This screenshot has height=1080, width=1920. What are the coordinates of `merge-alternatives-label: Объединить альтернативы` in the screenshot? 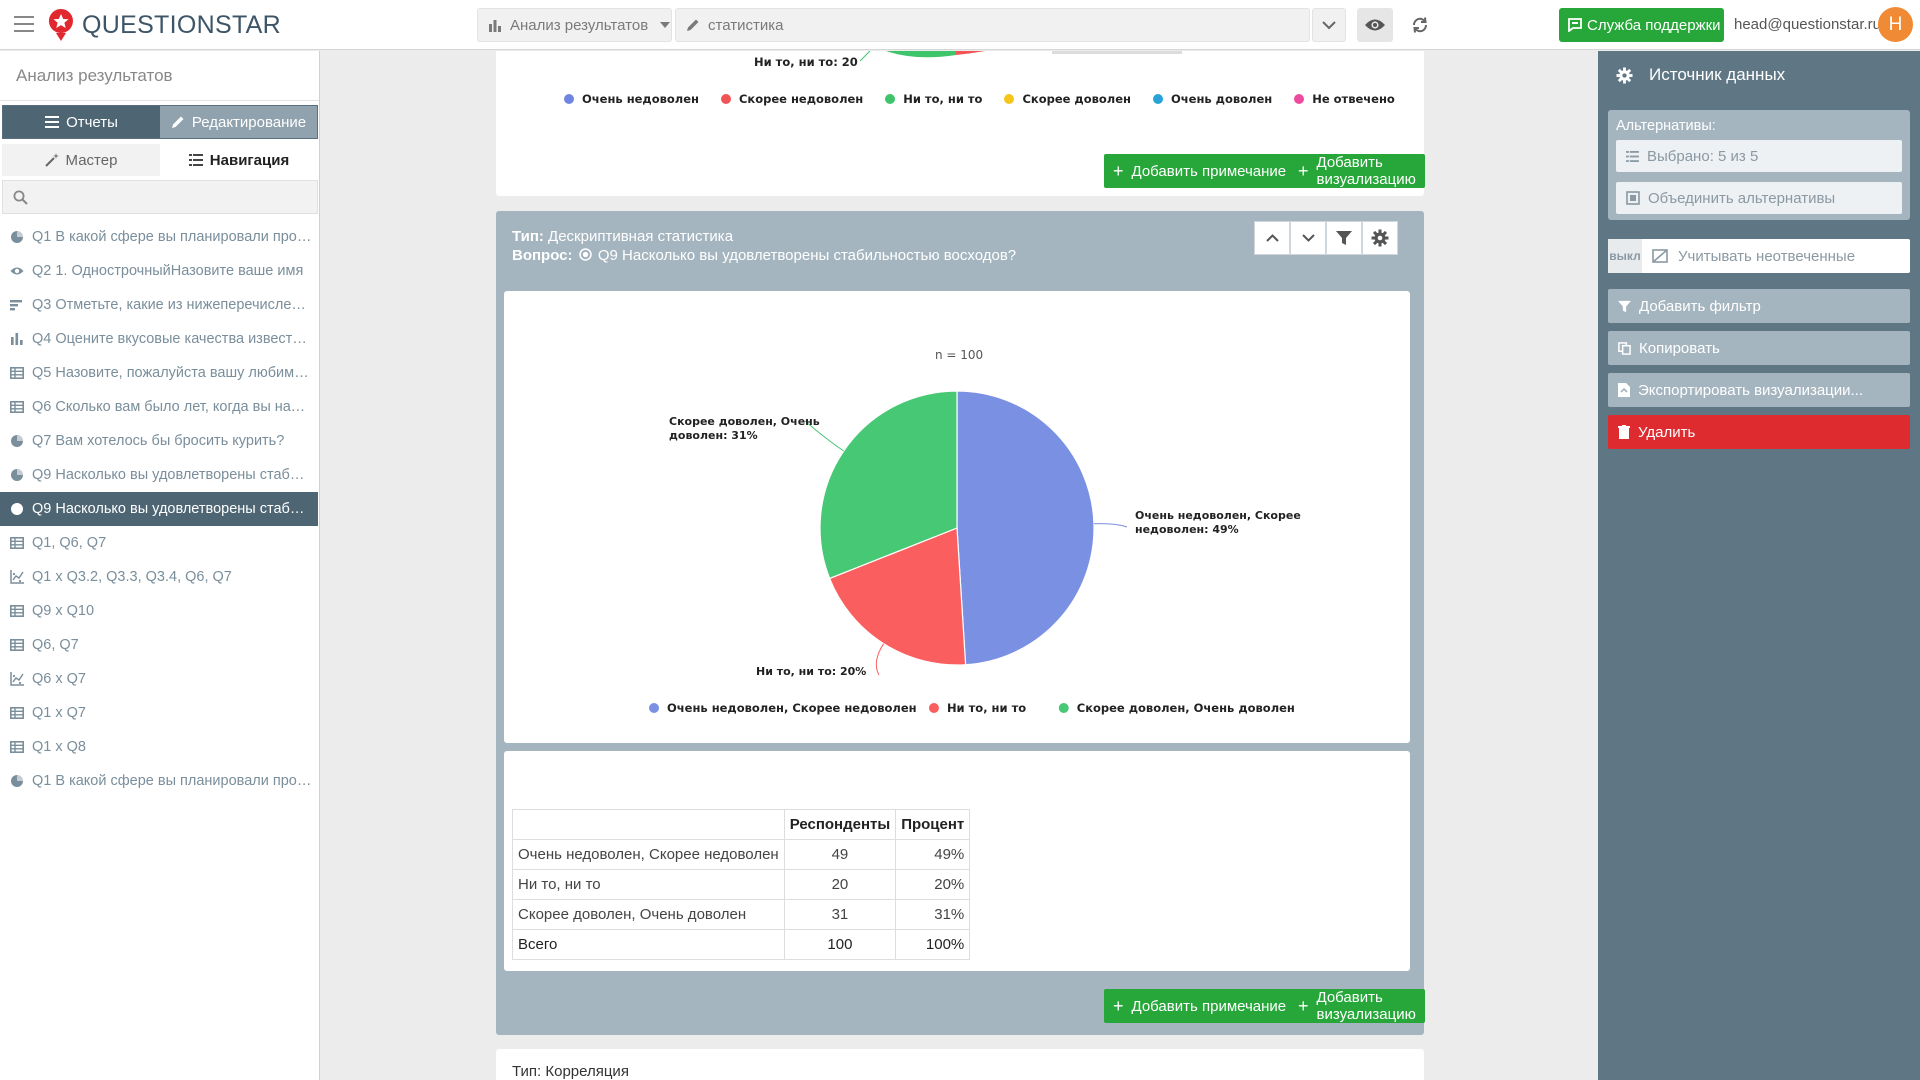 It's located at (1742, 198).